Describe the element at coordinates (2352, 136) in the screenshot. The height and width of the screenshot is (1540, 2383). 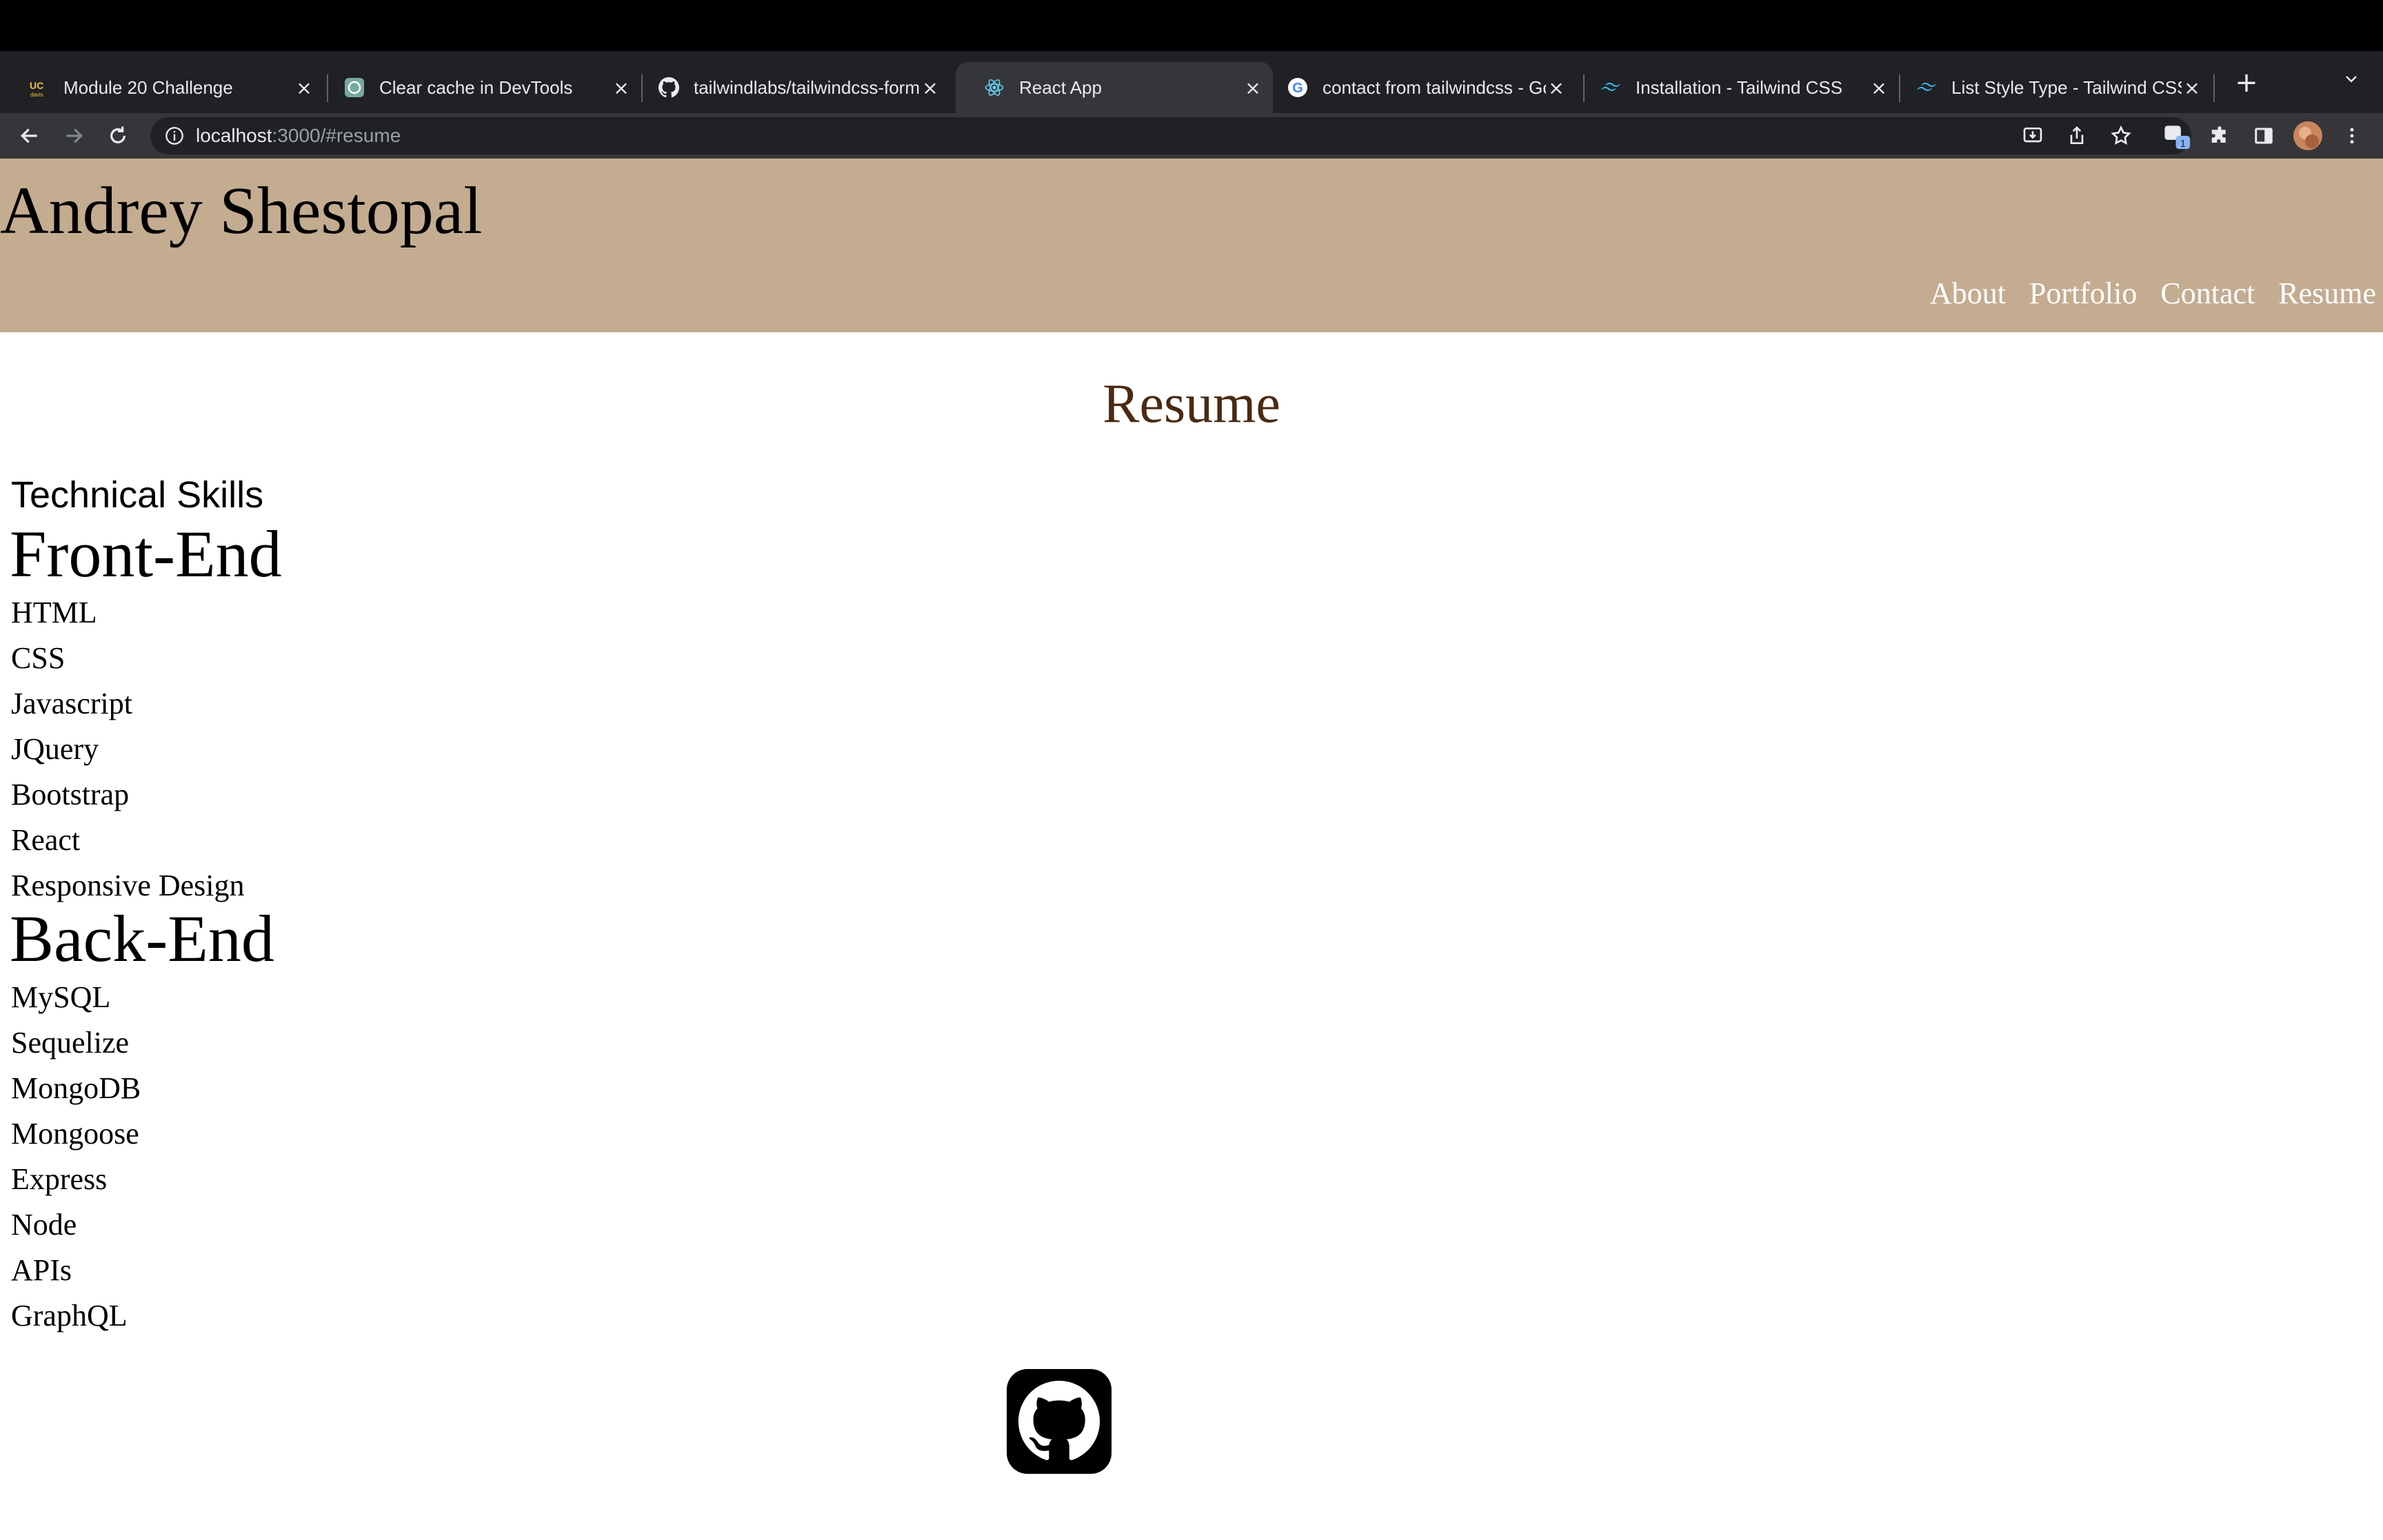
I see `kebab-menu-icon` at that location.